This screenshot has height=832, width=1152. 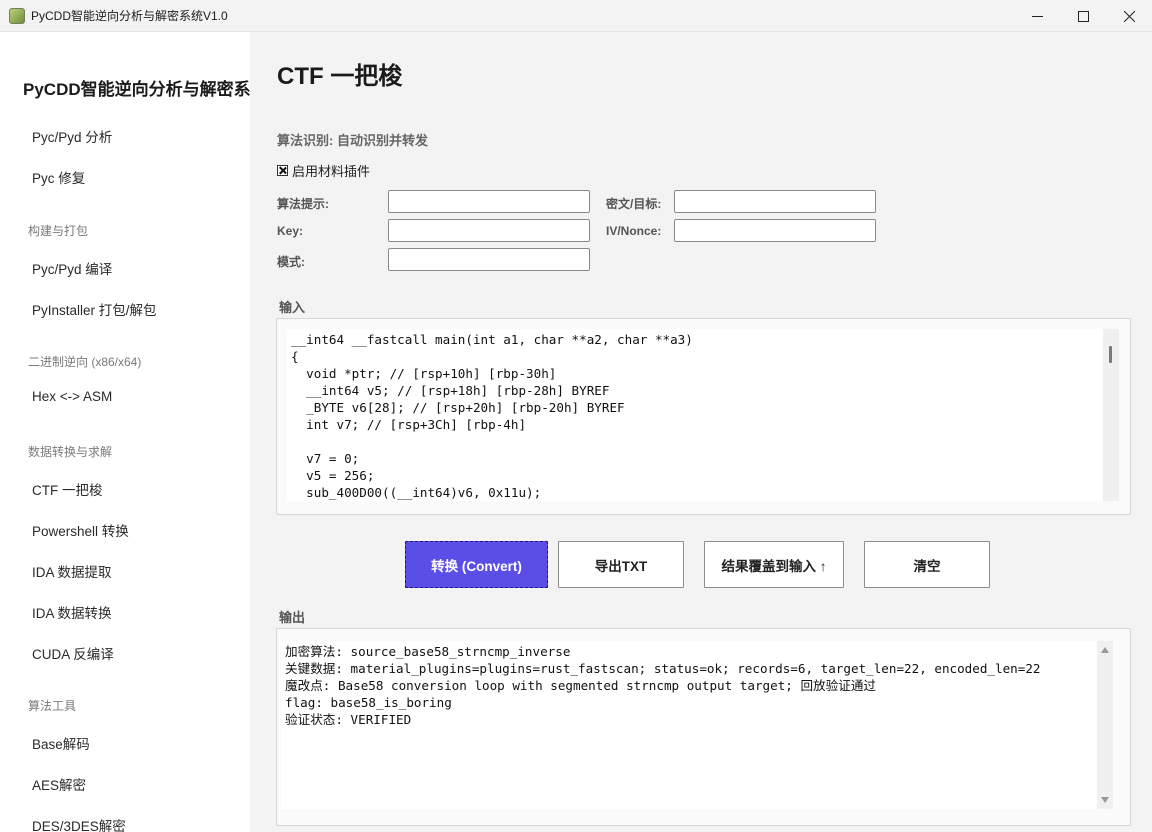 I want to click on overwrite-input-button: 结果覆盖到输入 ↑, so click(x=774, y=564).